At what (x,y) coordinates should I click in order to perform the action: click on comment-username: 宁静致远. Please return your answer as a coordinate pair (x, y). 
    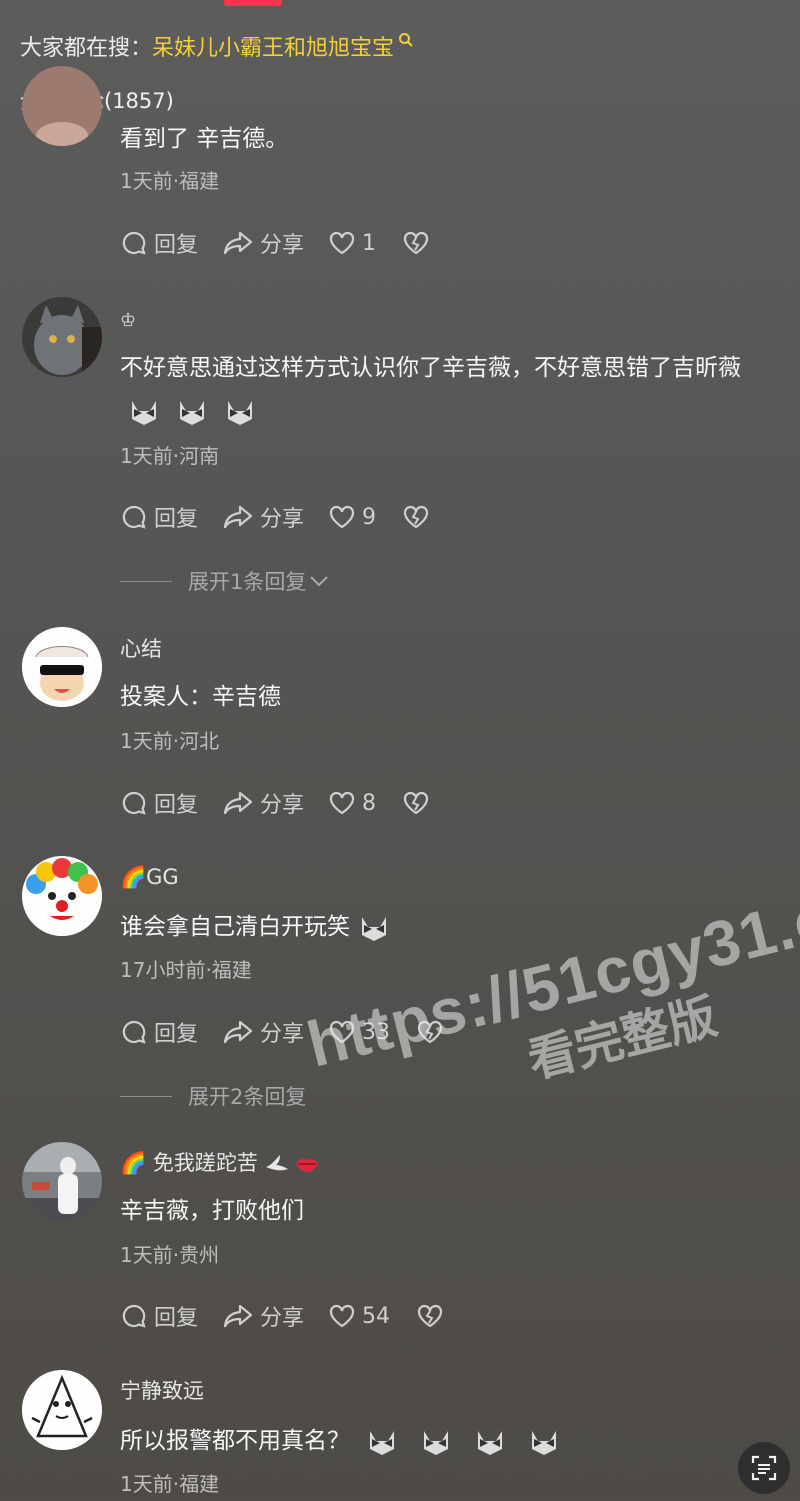
    Looking at the image, I should click on (162, 1391).